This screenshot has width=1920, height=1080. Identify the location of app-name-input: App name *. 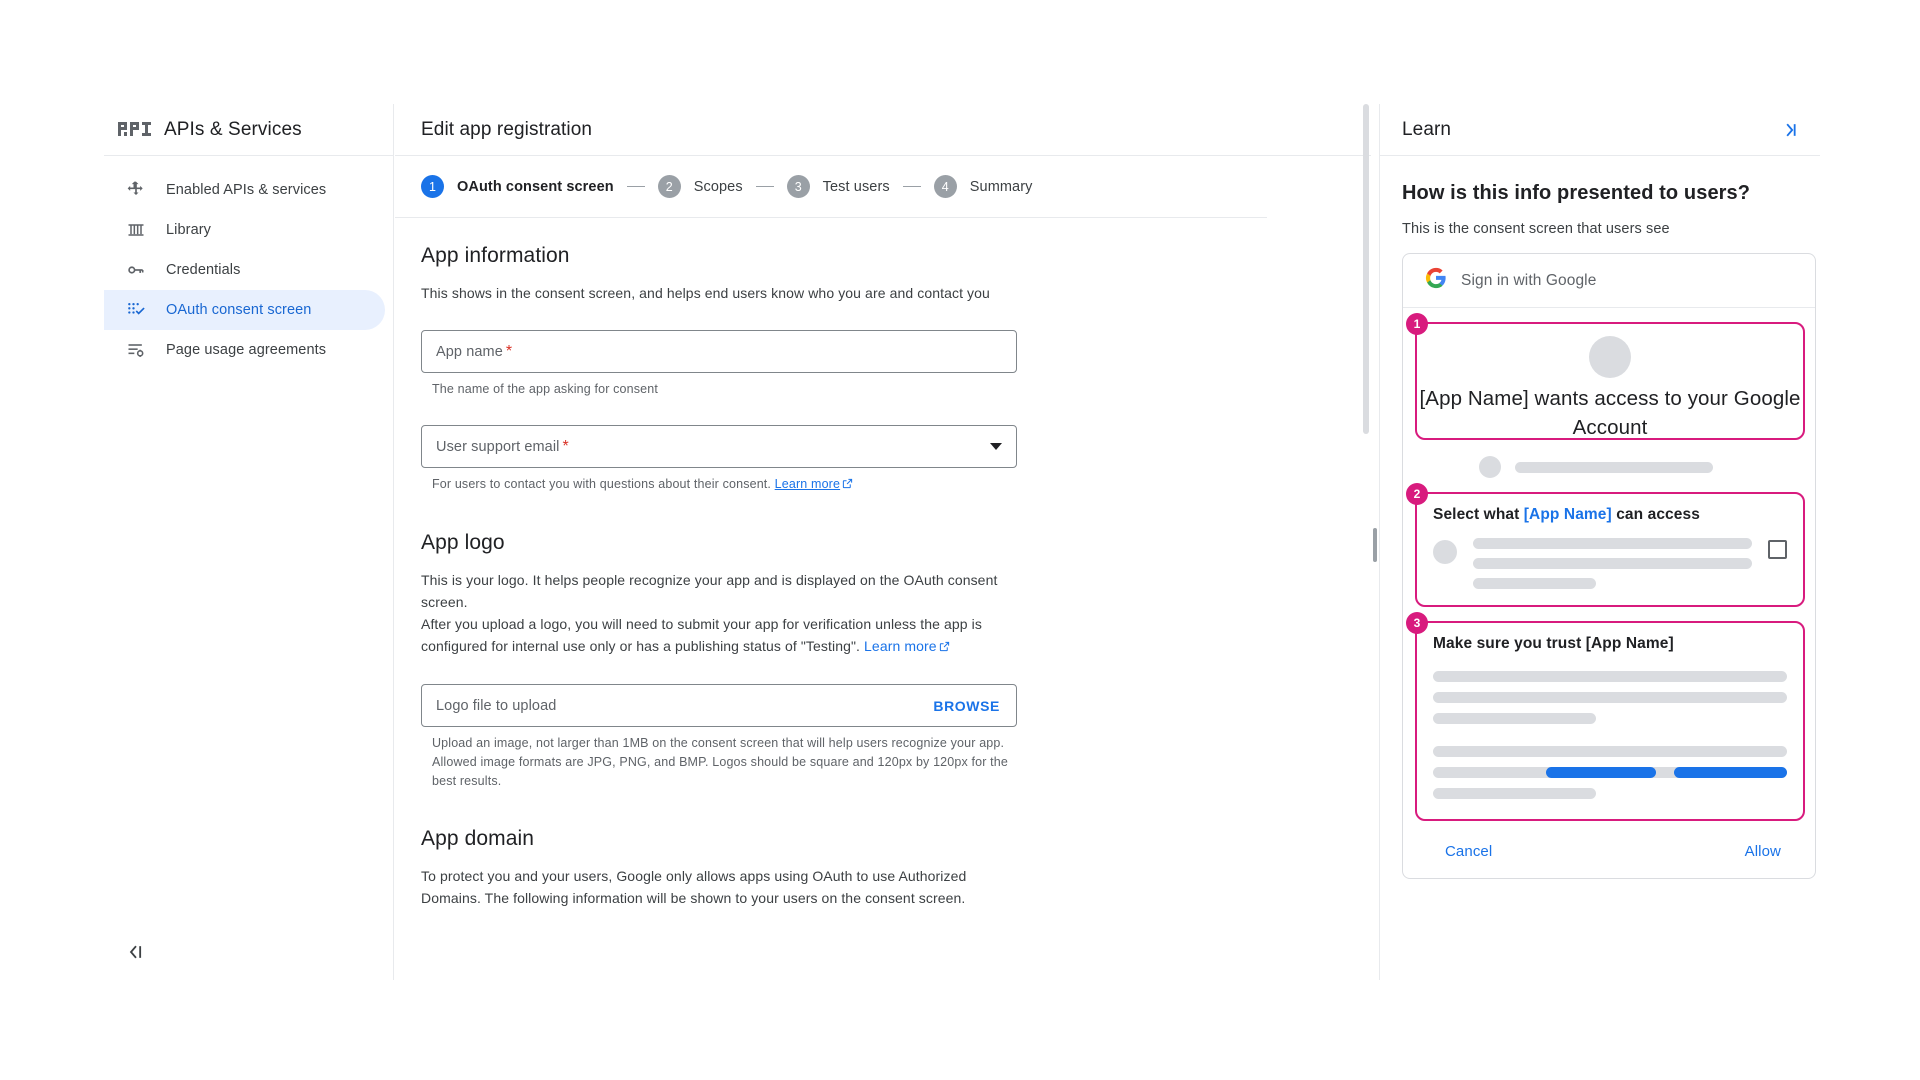
(719, 351).